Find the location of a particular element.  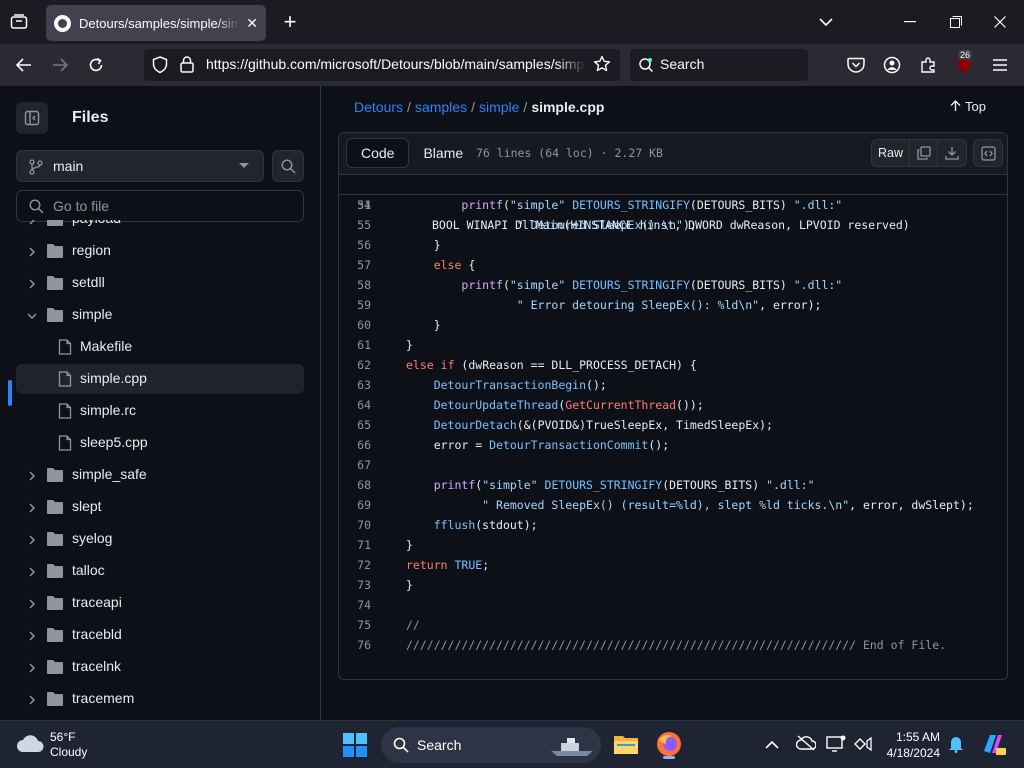

breadcrumb-samples-link: samples is located at coordinates (441, 107).